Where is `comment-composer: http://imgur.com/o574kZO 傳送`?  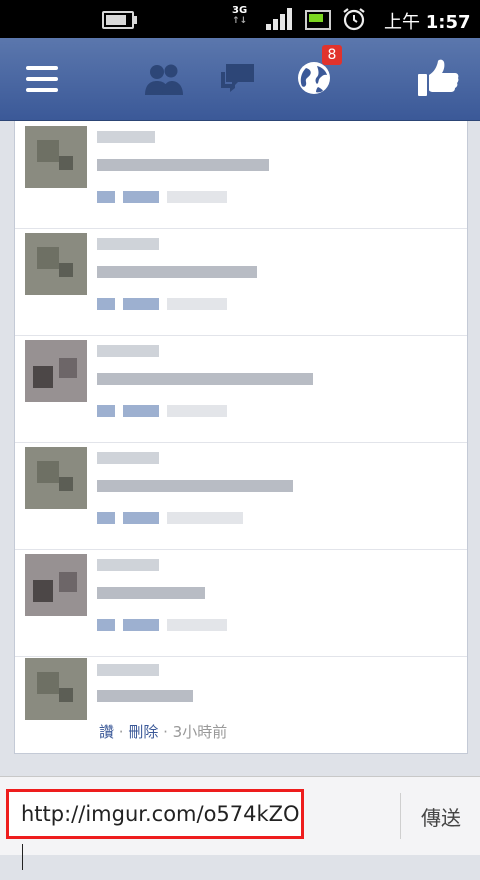
comment-composer: http://imgur.com/o574kZO 傳送 is located at coordinates (240, 823).